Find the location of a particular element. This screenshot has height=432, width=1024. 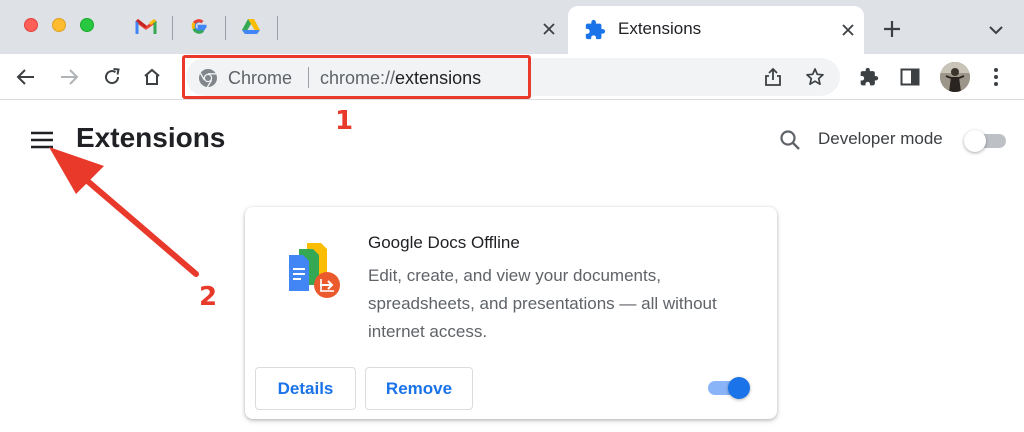

new-tab-button is located at coordinates (892, 29).